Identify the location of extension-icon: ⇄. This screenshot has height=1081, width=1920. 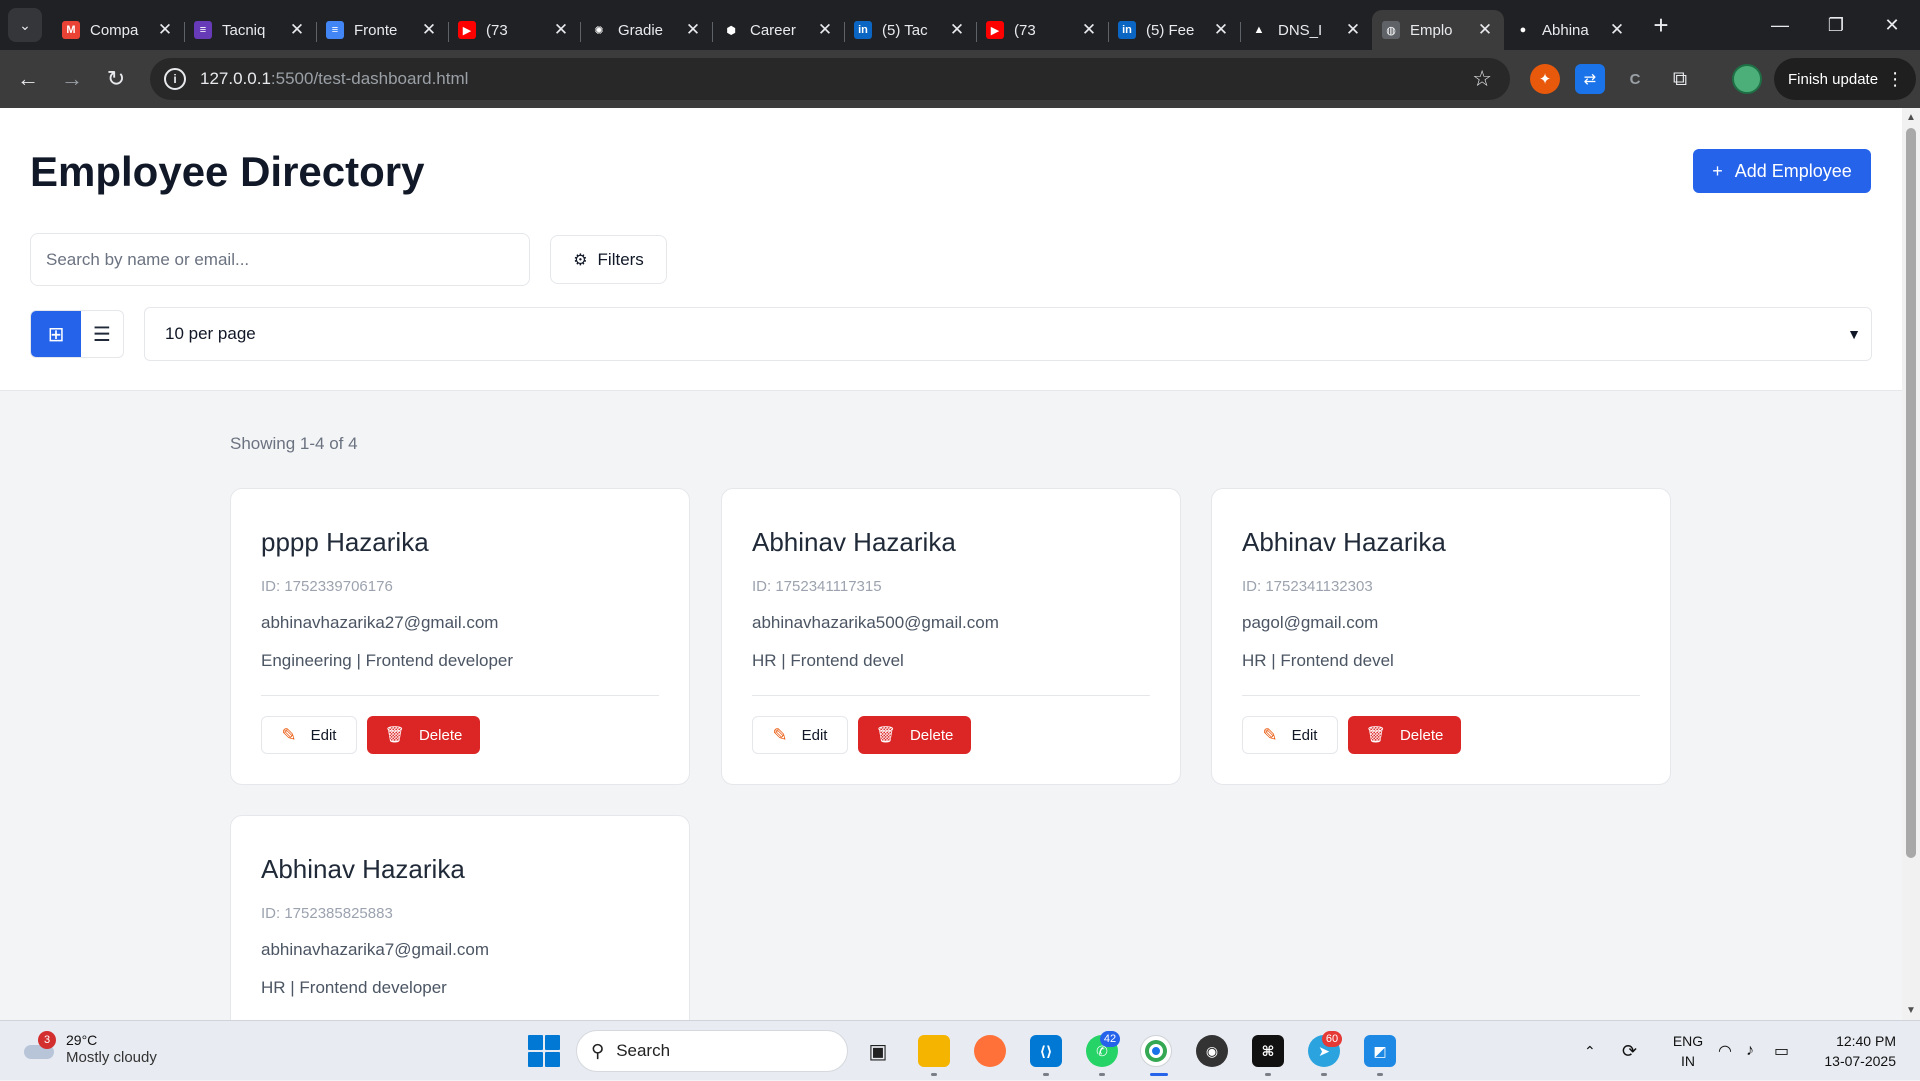
(1590, 79).